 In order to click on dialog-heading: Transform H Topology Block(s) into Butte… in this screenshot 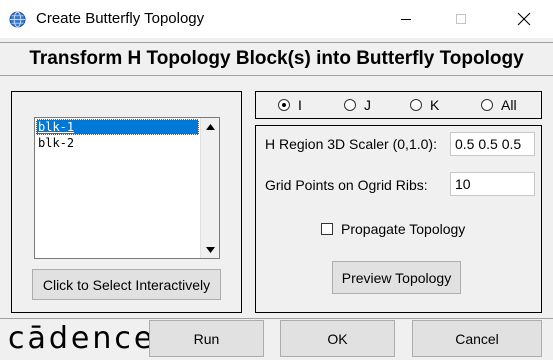, I will do `click(276, 59)`.